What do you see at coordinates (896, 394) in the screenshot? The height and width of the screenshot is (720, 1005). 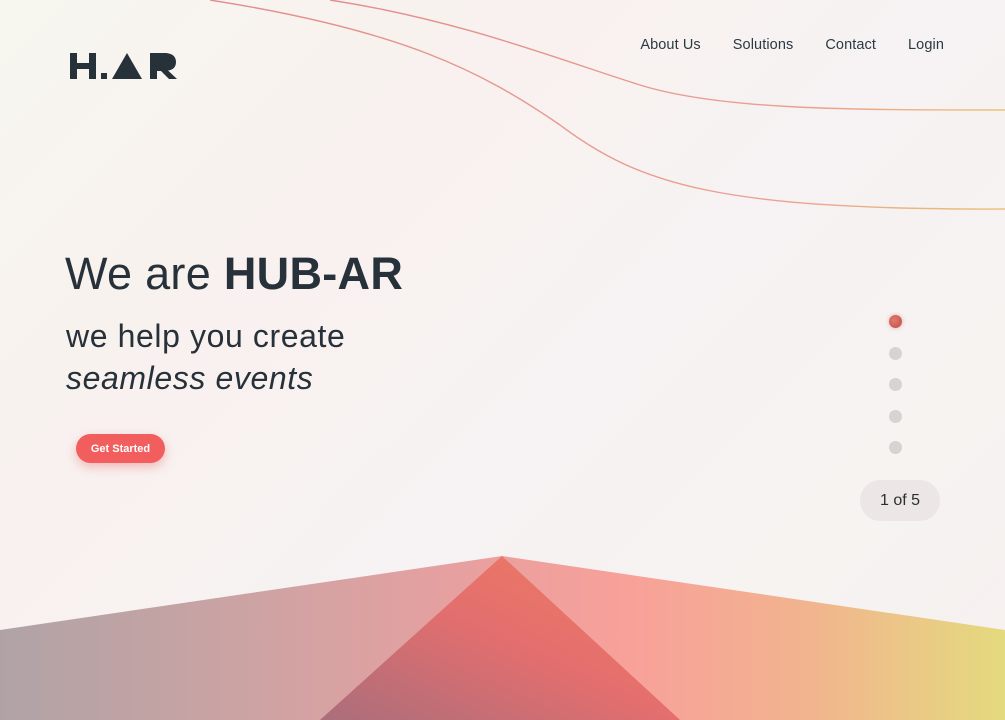 I see `slide-pagination` at bounding box center [896, 394].